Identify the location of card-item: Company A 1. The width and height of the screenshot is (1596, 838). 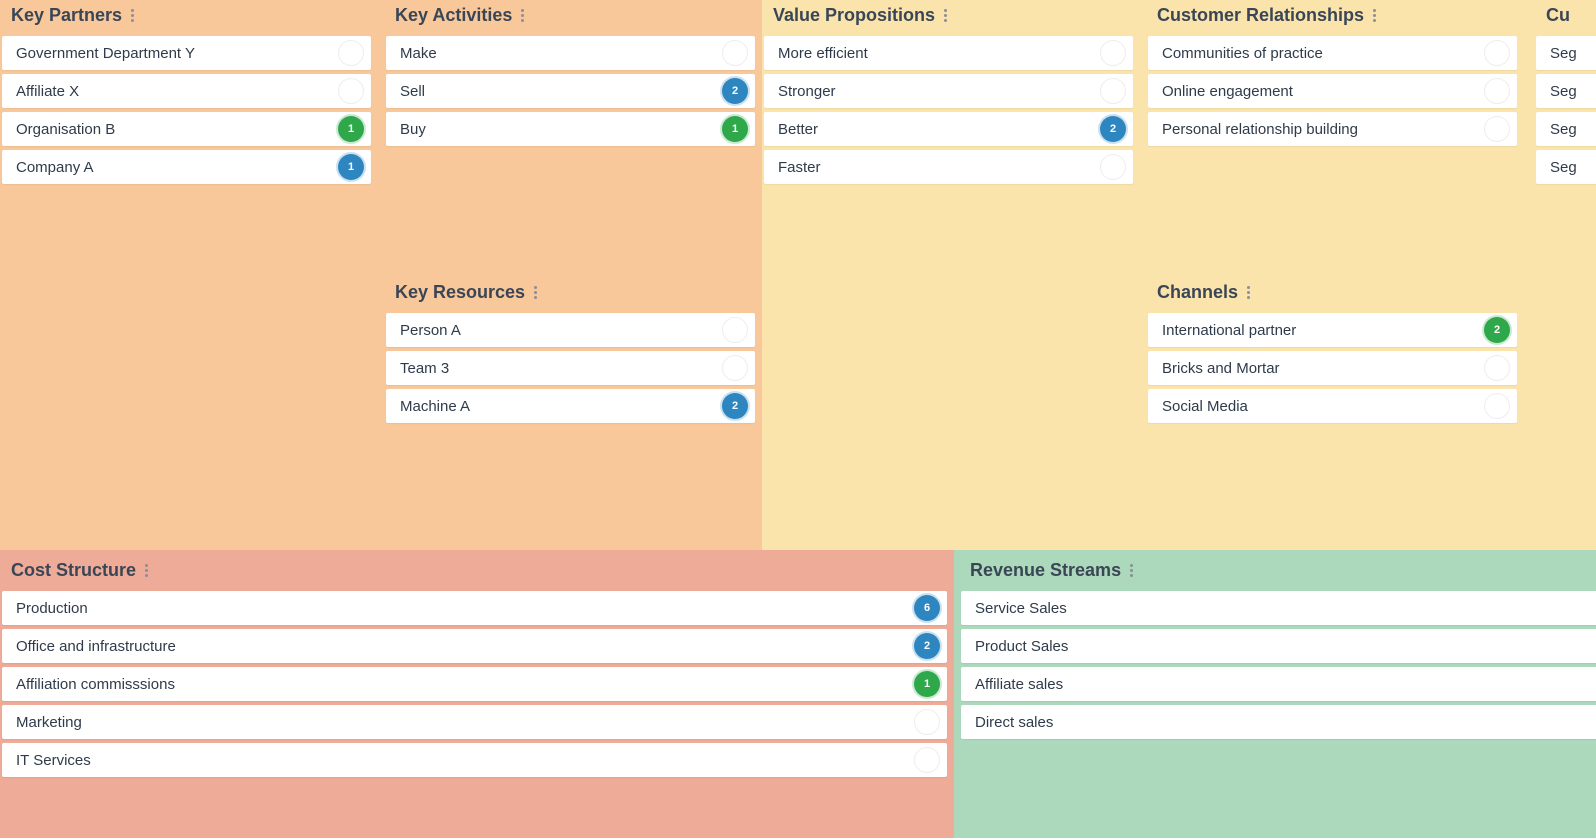
(186, 167).